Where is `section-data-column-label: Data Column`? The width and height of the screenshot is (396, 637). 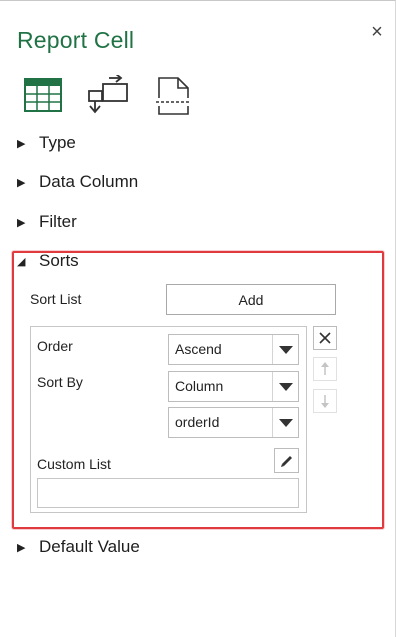 section-data-column-label: Data Column is located at coordinates (89, 181).